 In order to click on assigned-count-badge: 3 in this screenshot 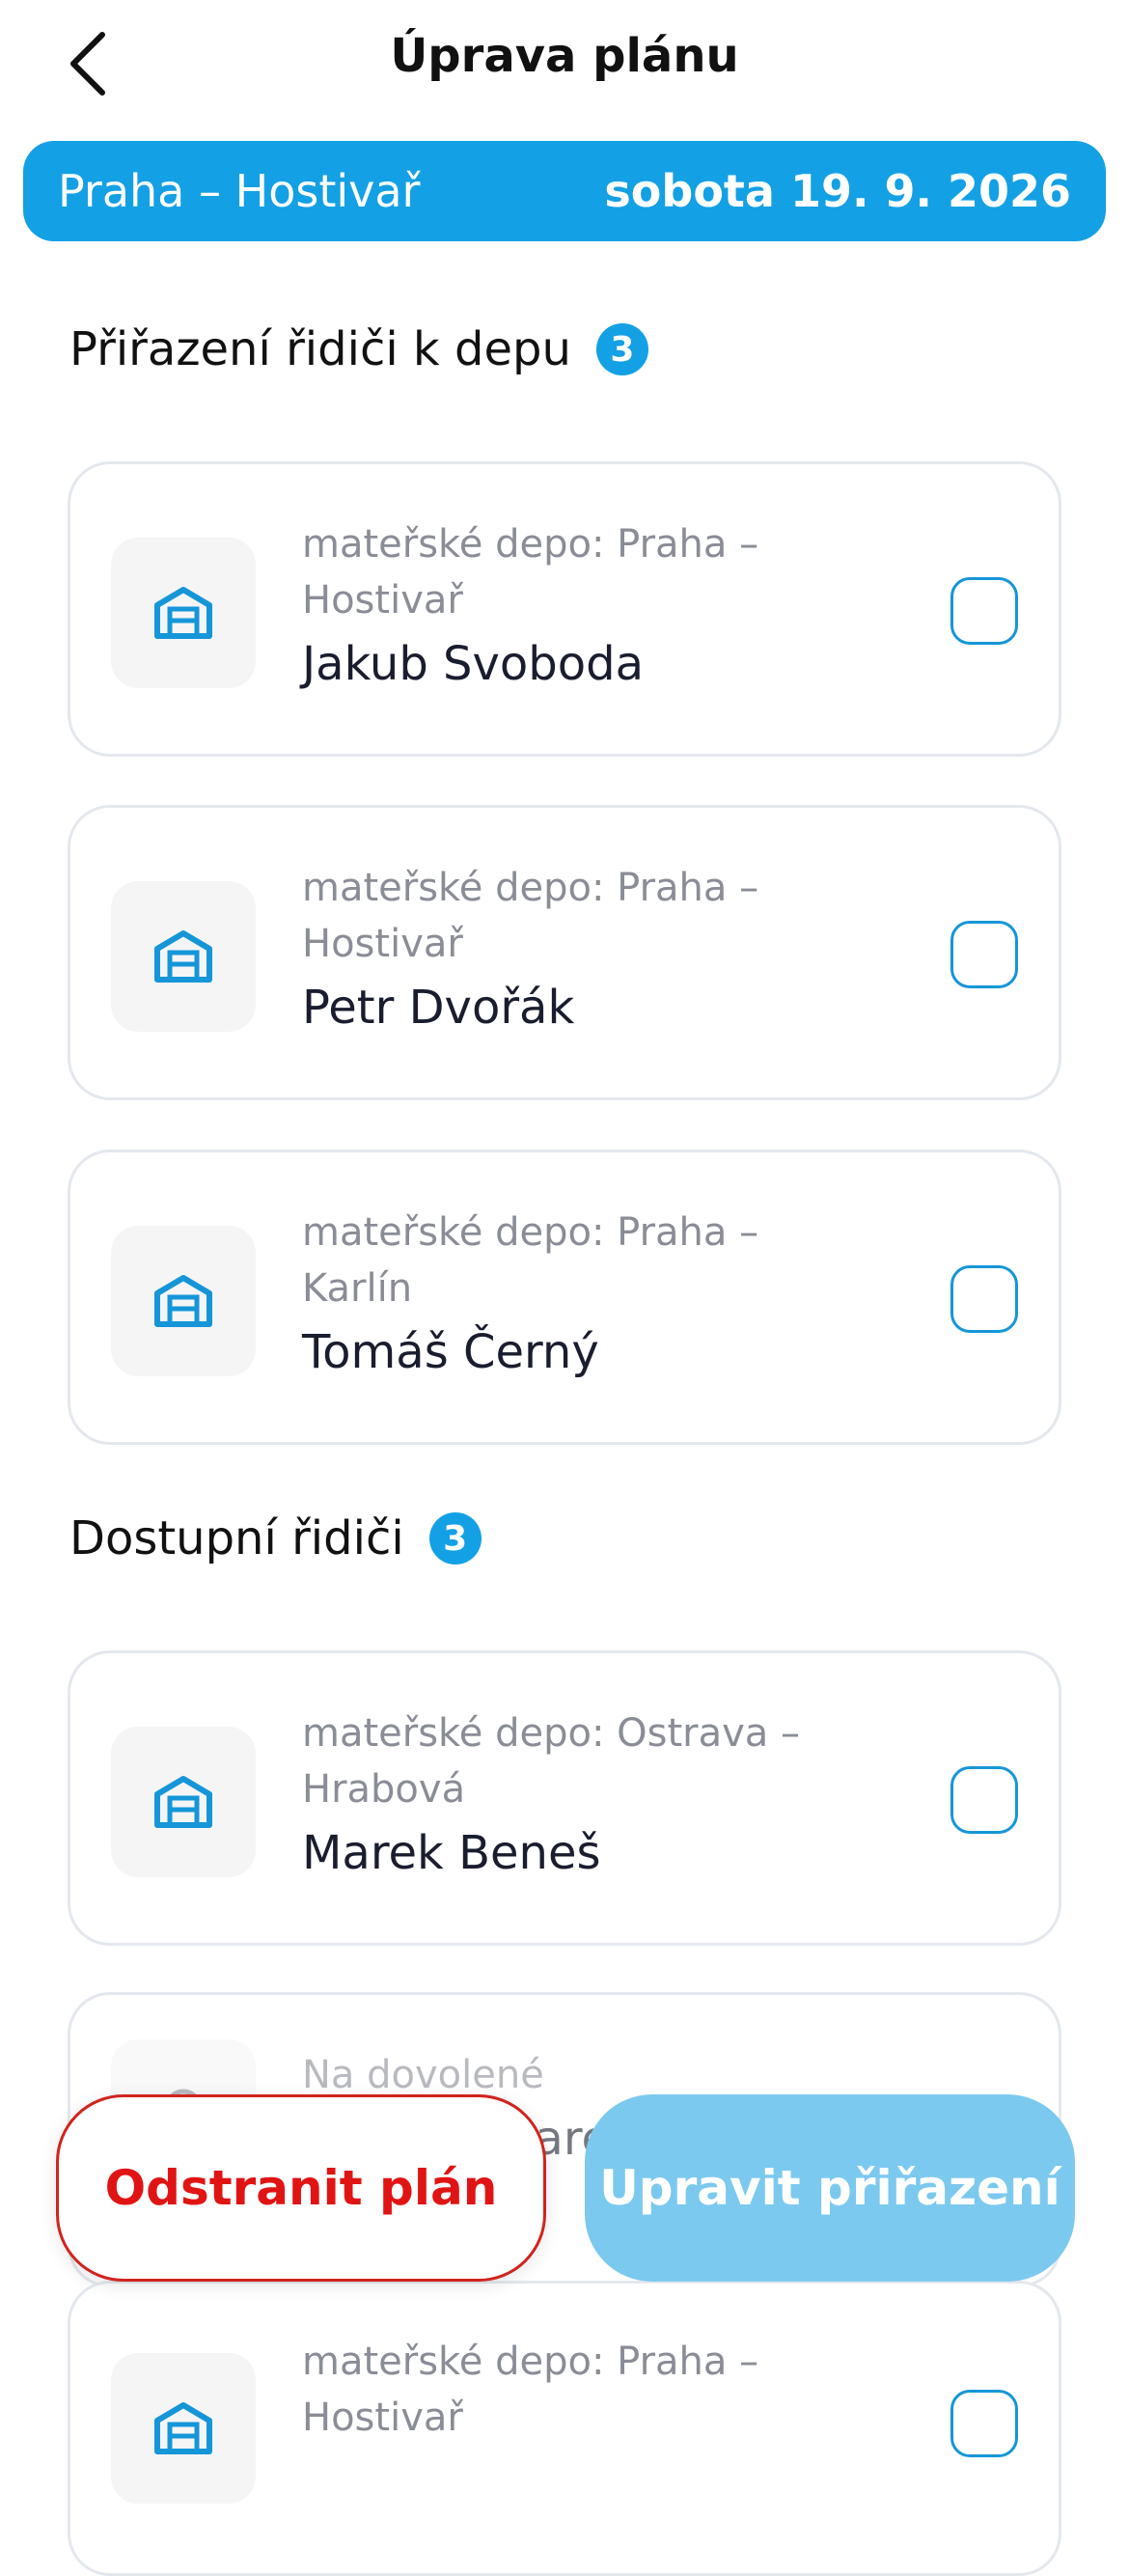, I will do `click(621, 349)`.